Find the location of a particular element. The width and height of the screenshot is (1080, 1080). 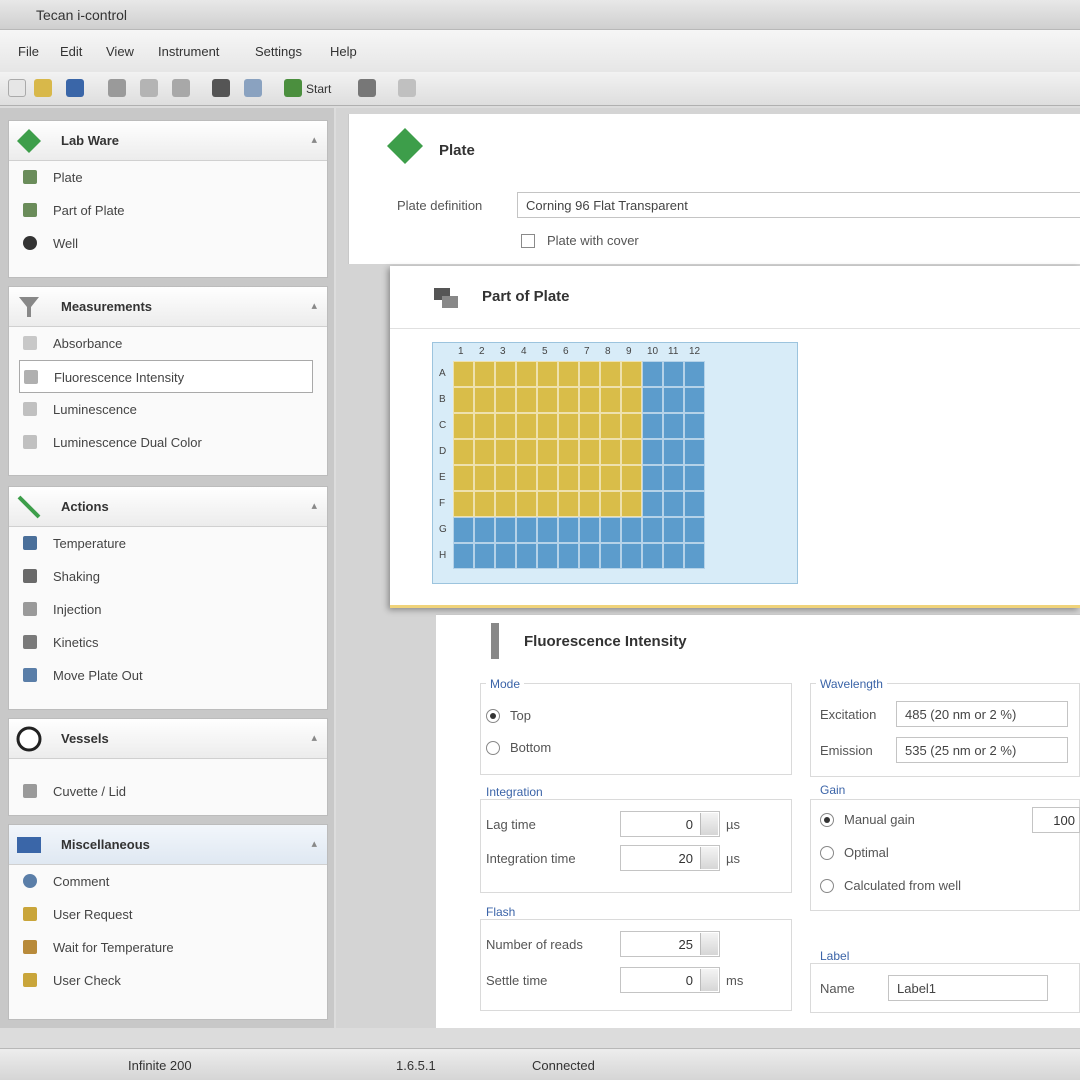

start-icon is located at coordinates (293, 88).